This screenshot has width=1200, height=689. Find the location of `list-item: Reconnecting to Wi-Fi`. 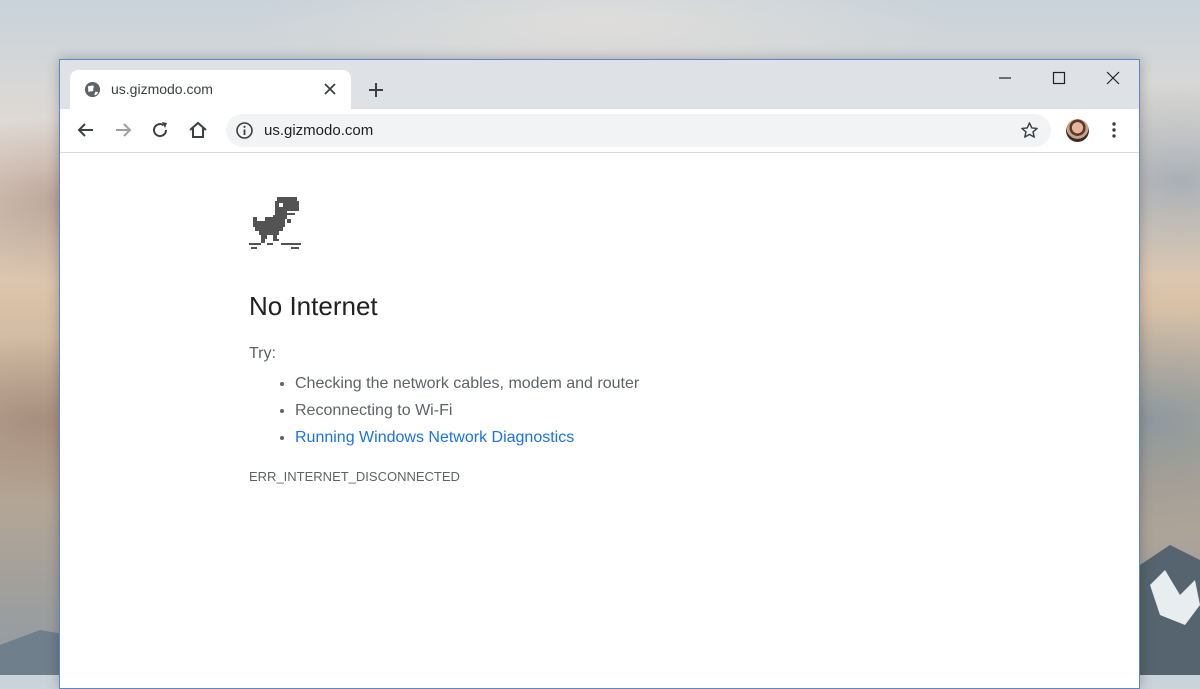

list-item: Reconnecting to Wi-Fi is located at coordinates (467, 410).